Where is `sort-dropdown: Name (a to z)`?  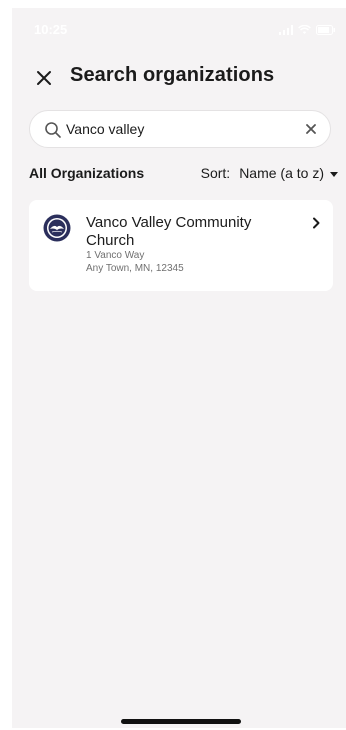
sort-dropdown: Name (a to z) is located at coordinates (281, 173).